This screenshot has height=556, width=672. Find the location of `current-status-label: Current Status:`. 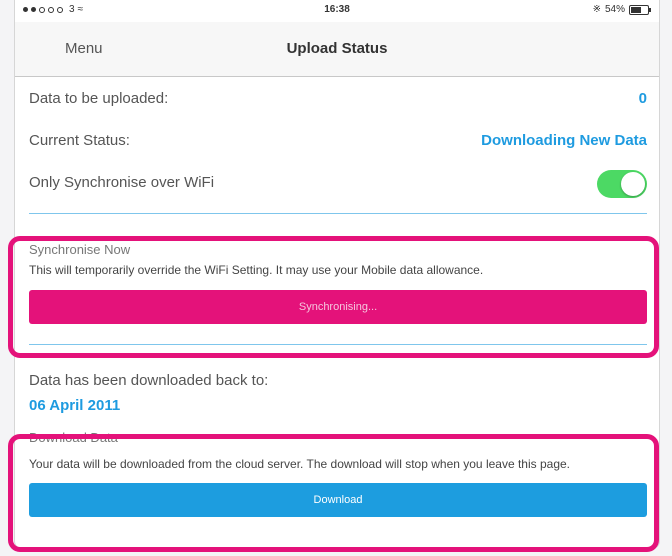

current-status-label: Current Status: is located at coordinates (79, 140).